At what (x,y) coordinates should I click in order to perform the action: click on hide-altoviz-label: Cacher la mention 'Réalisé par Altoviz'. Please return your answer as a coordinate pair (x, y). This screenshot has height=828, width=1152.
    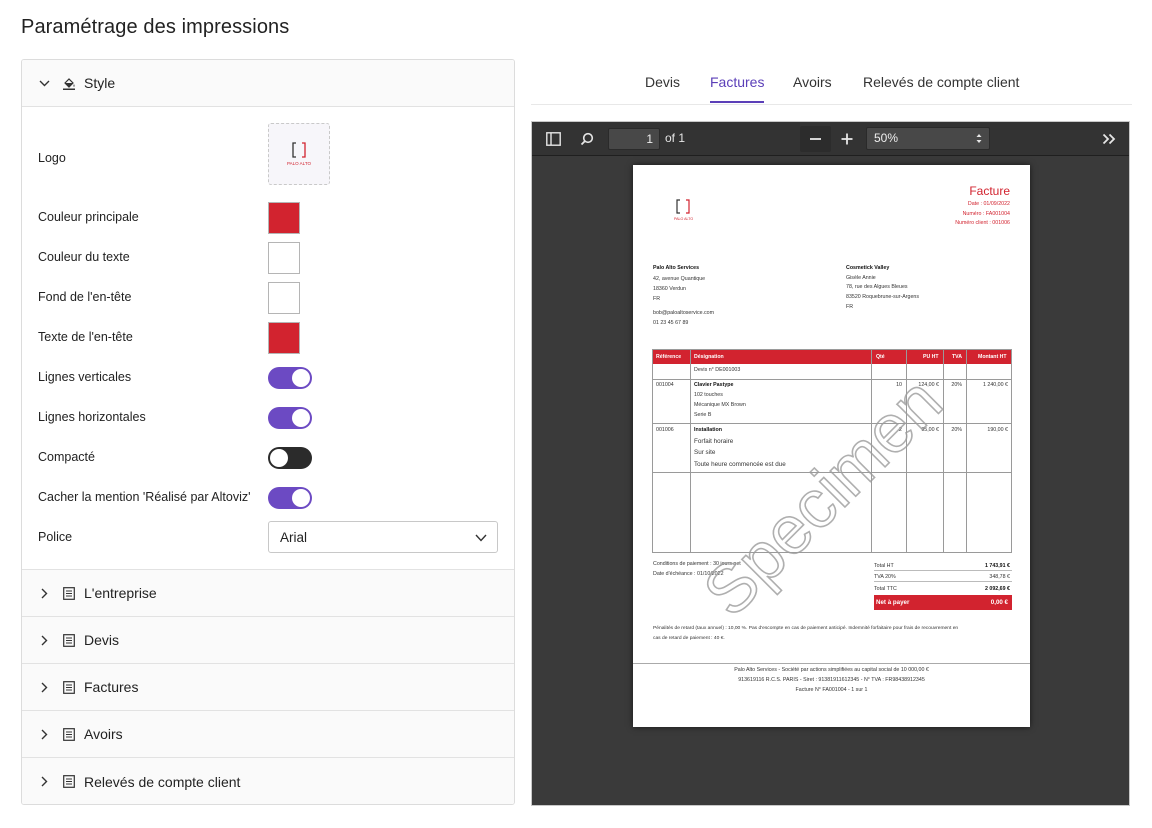
    Looking at the image, I should click on (144, 497).